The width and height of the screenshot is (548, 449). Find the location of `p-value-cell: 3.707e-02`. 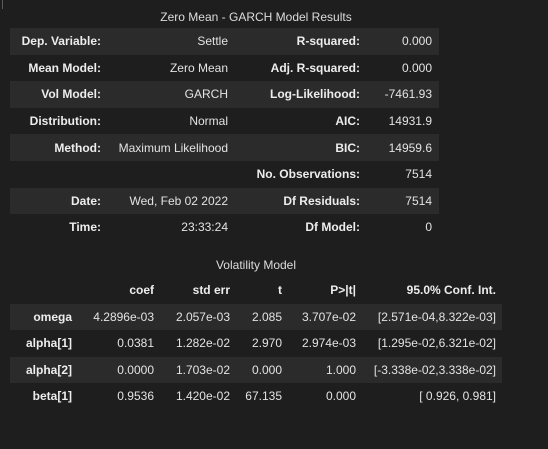

p-value-cell: 3.707e-02 is located at coordinates (328, 316).